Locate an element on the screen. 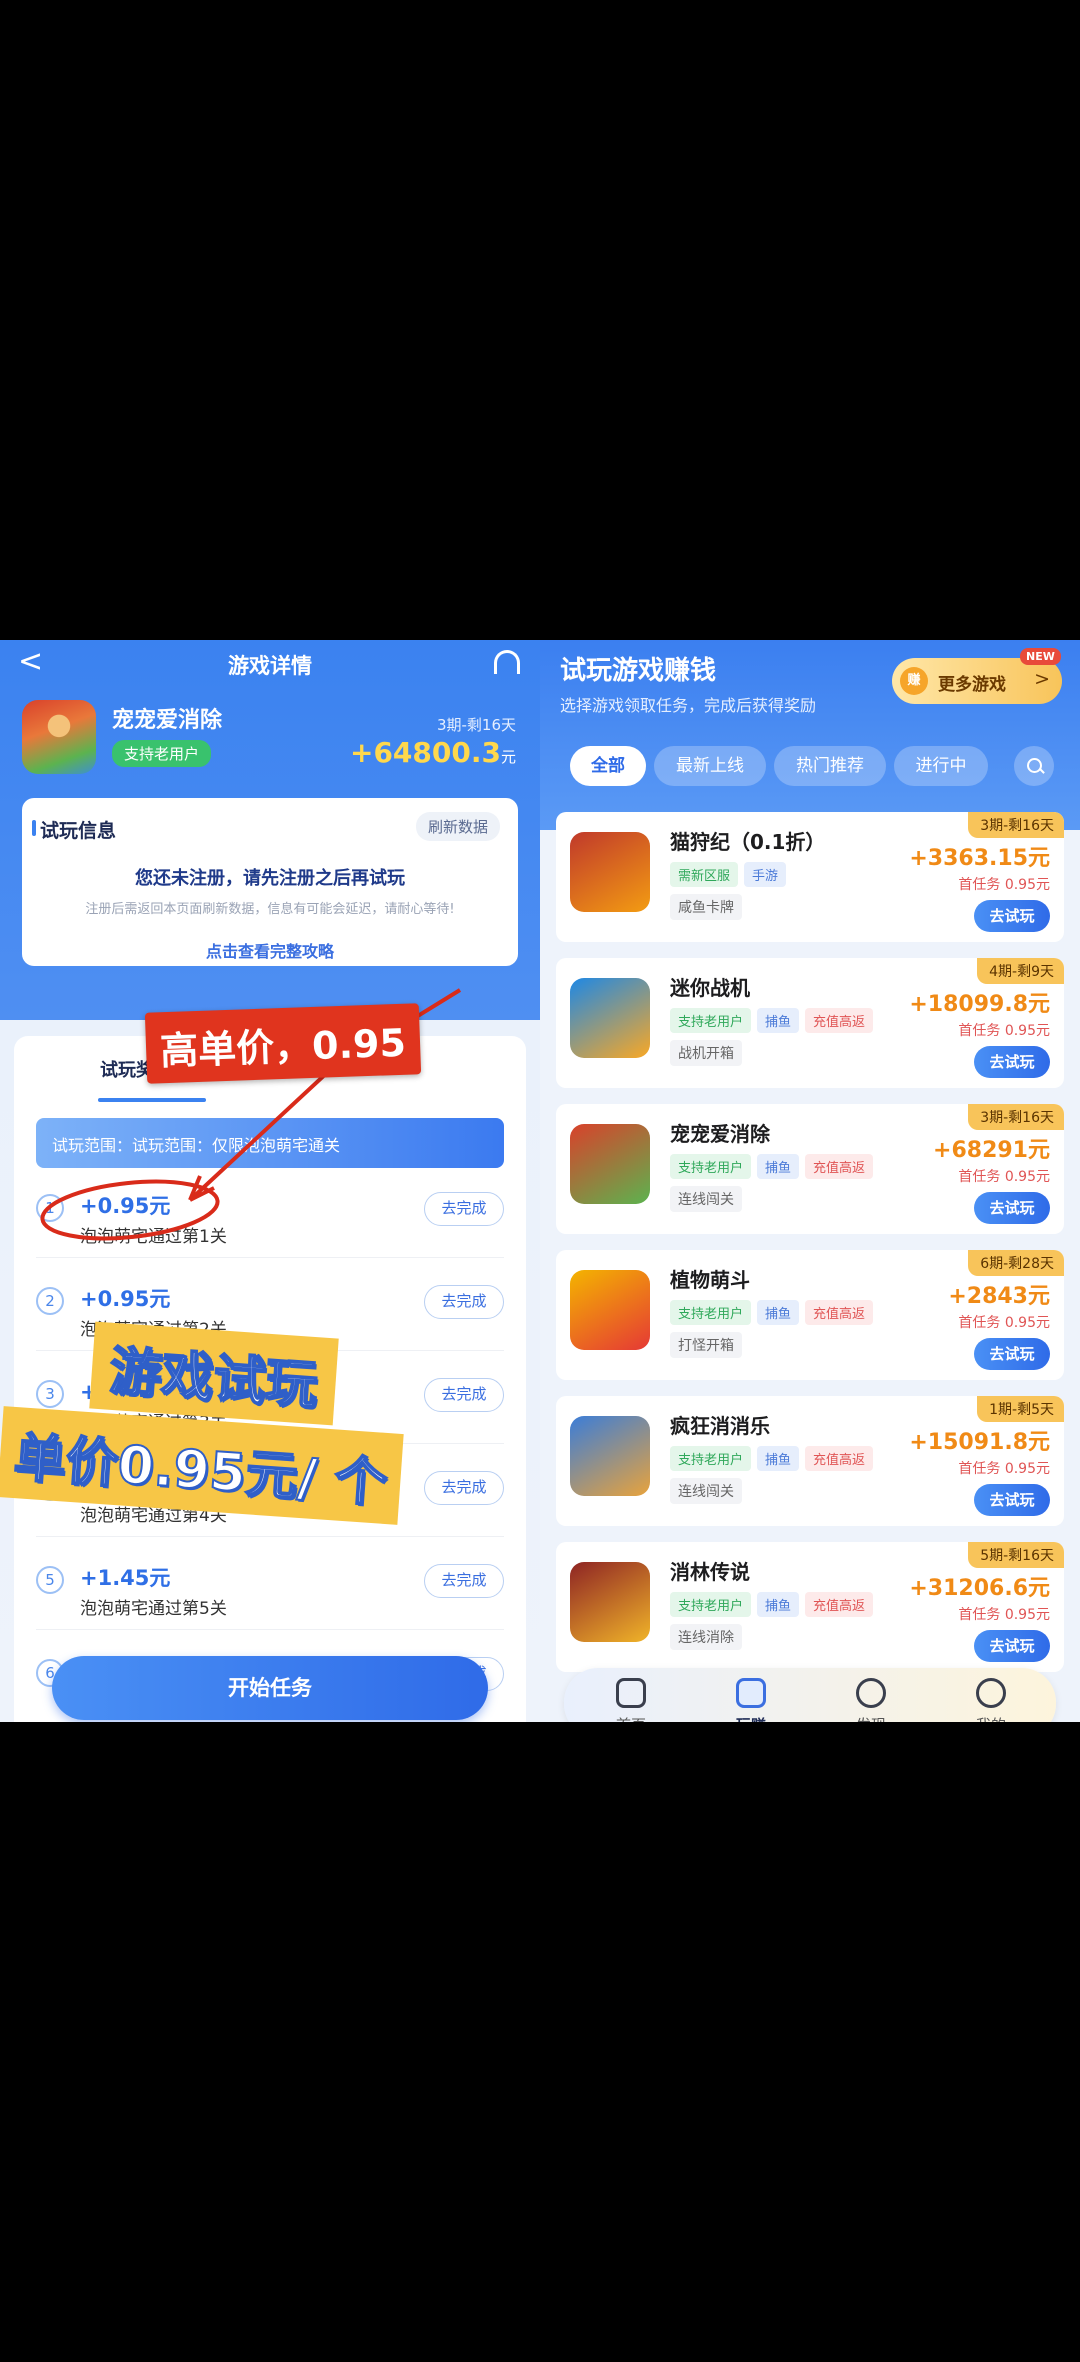 The image size is (1080, 2362). earn-icon is located at coordinates (751, 1693).